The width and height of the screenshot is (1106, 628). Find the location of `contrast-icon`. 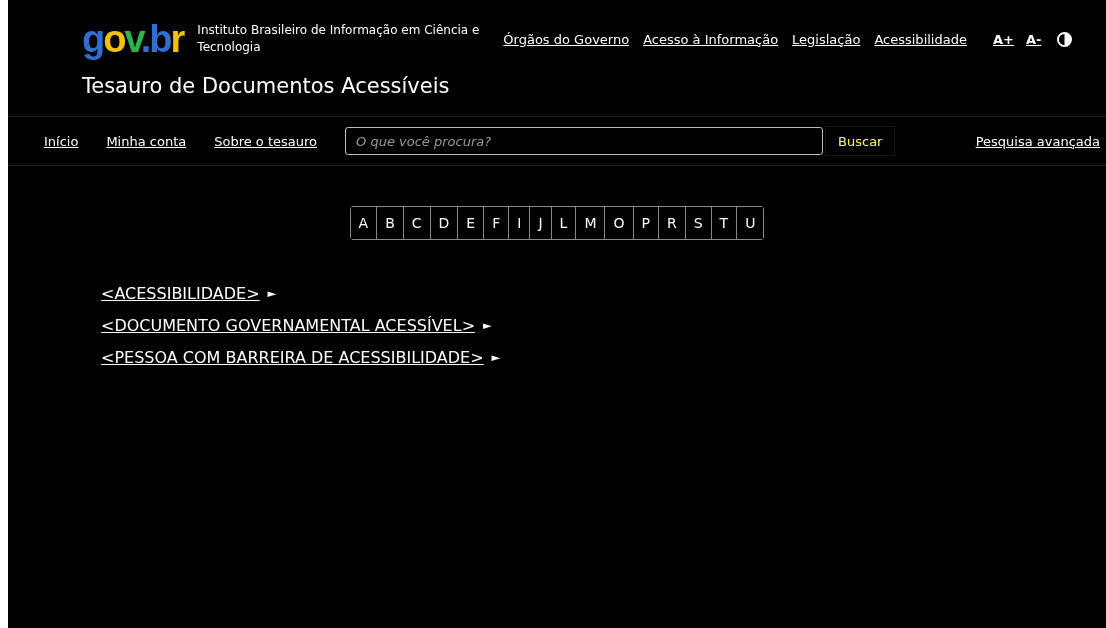

contrast-icon is located at coordinates (1065, 39).